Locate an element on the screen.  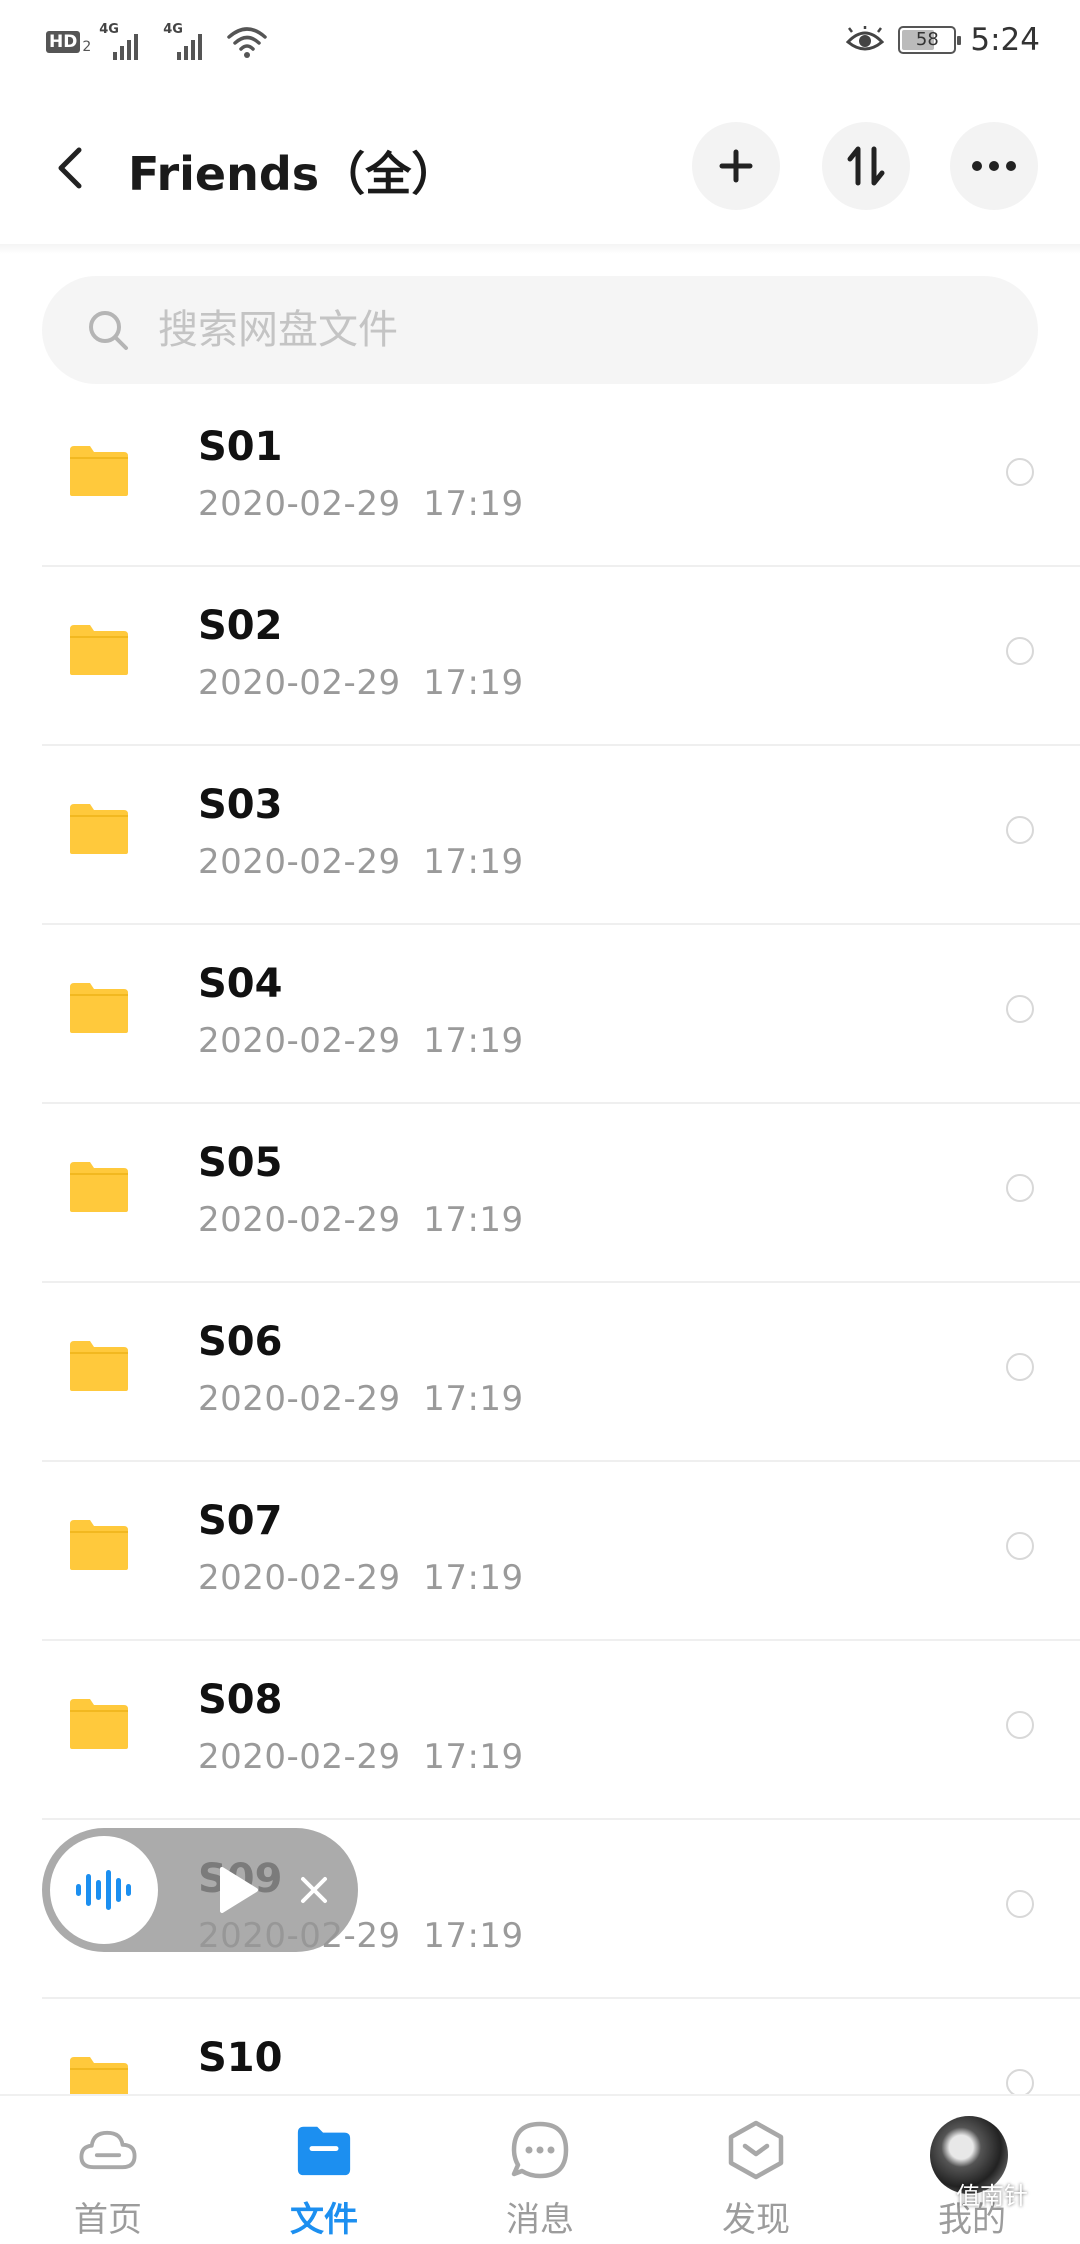
close-icon is located at coordinates (314, 1890).